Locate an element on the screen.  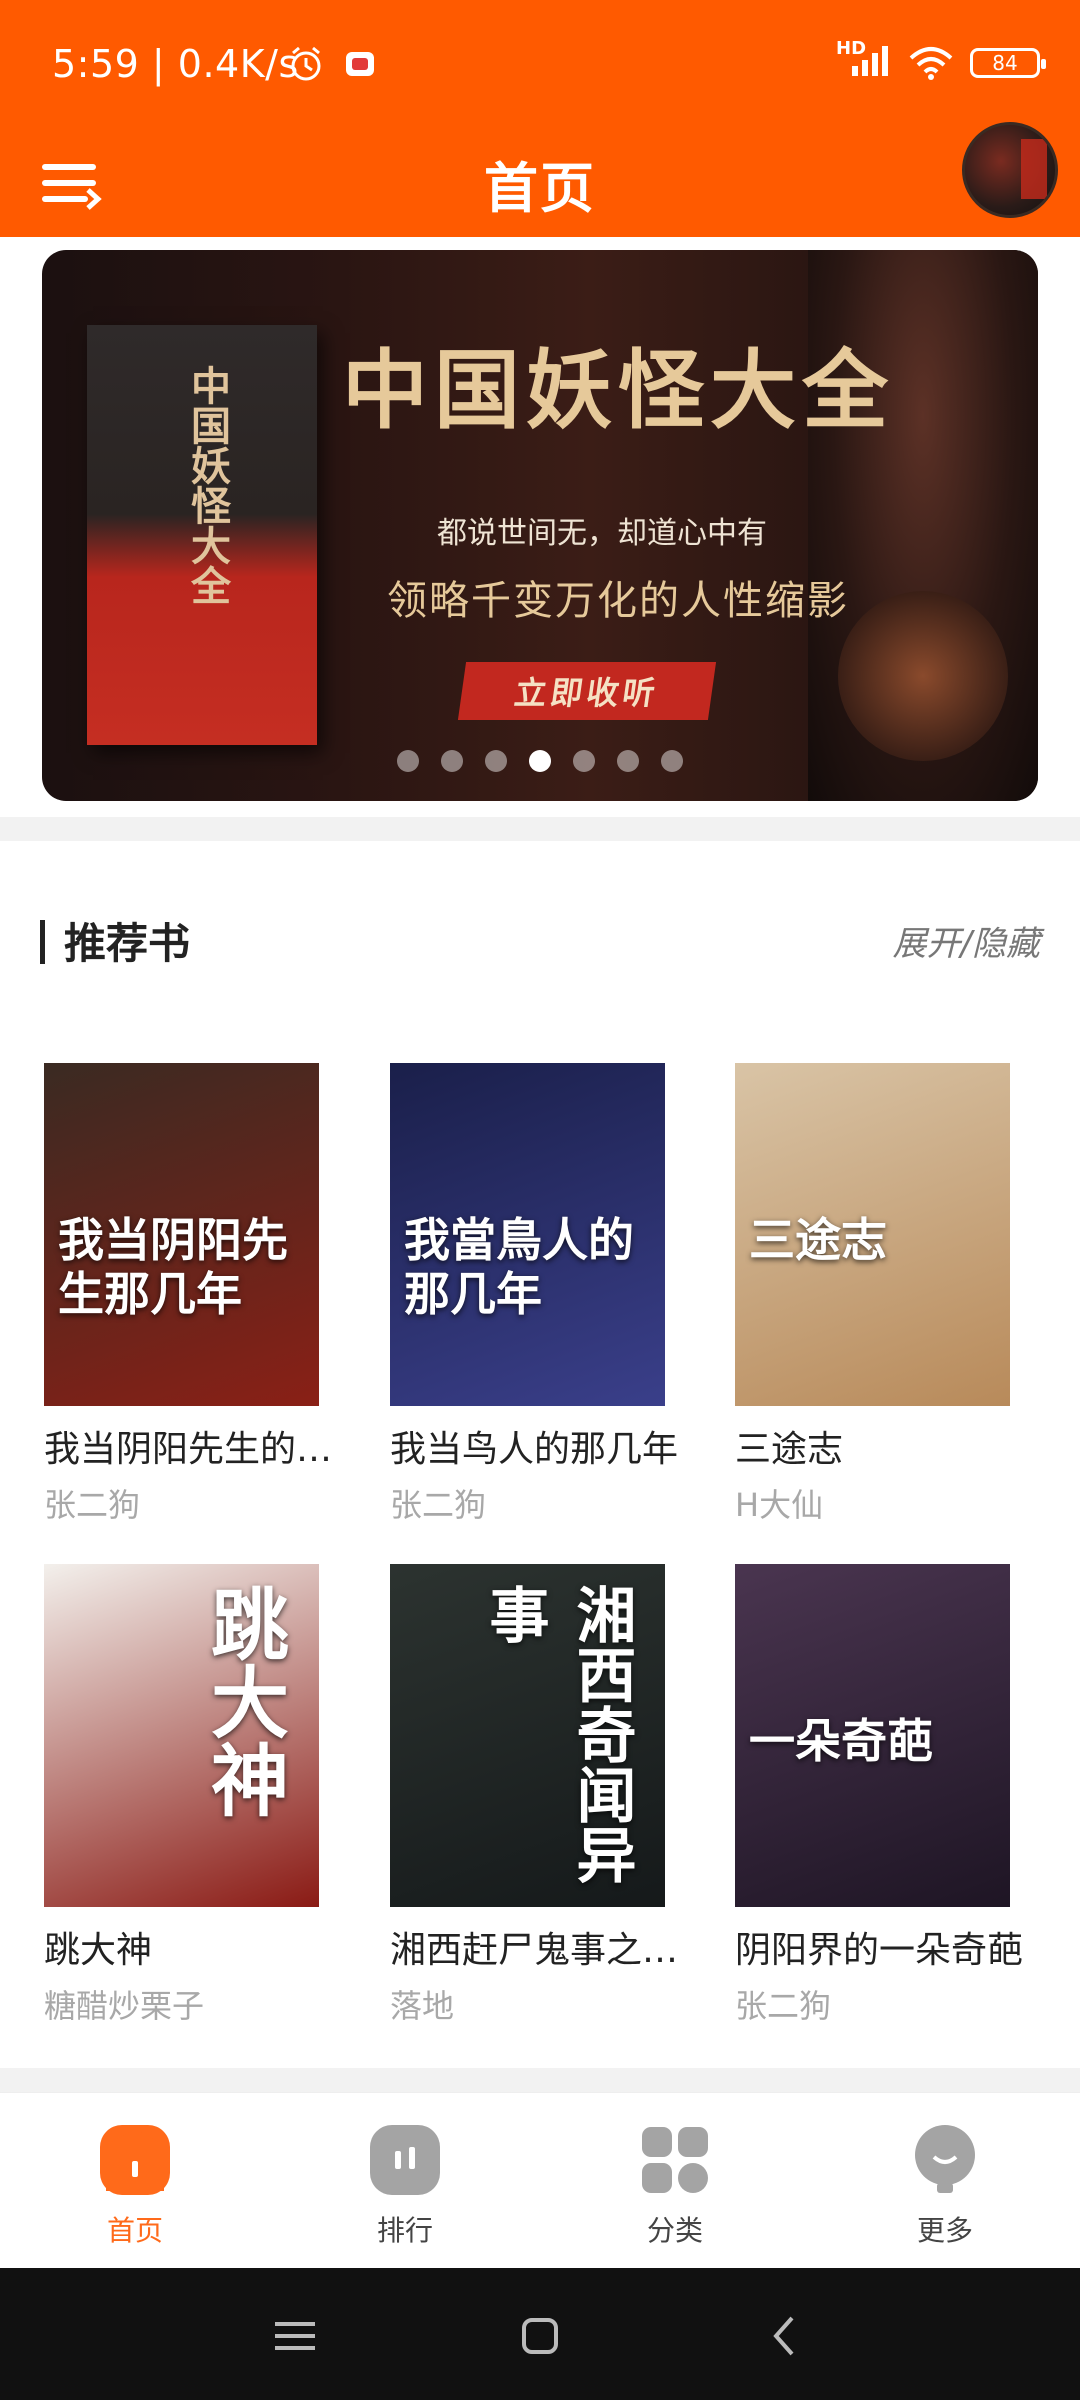
category-icon is located at coordinates (675, 2160).